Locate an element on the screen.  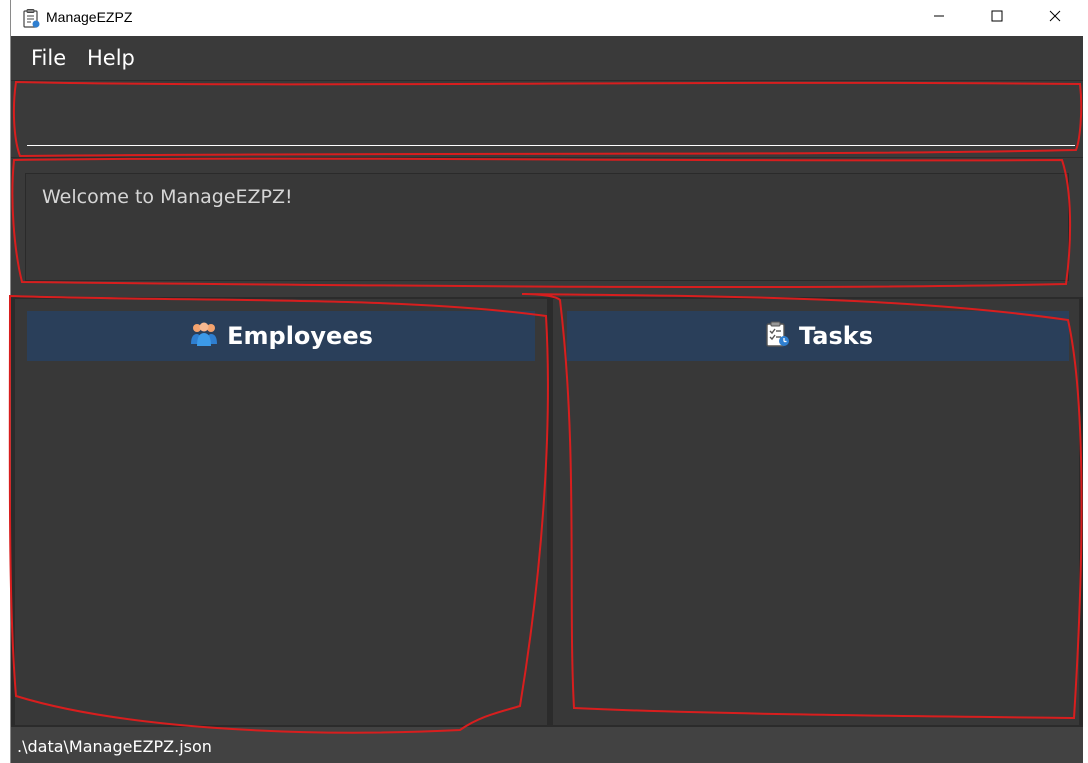
close-icon is located at coordinates (1055, 16).